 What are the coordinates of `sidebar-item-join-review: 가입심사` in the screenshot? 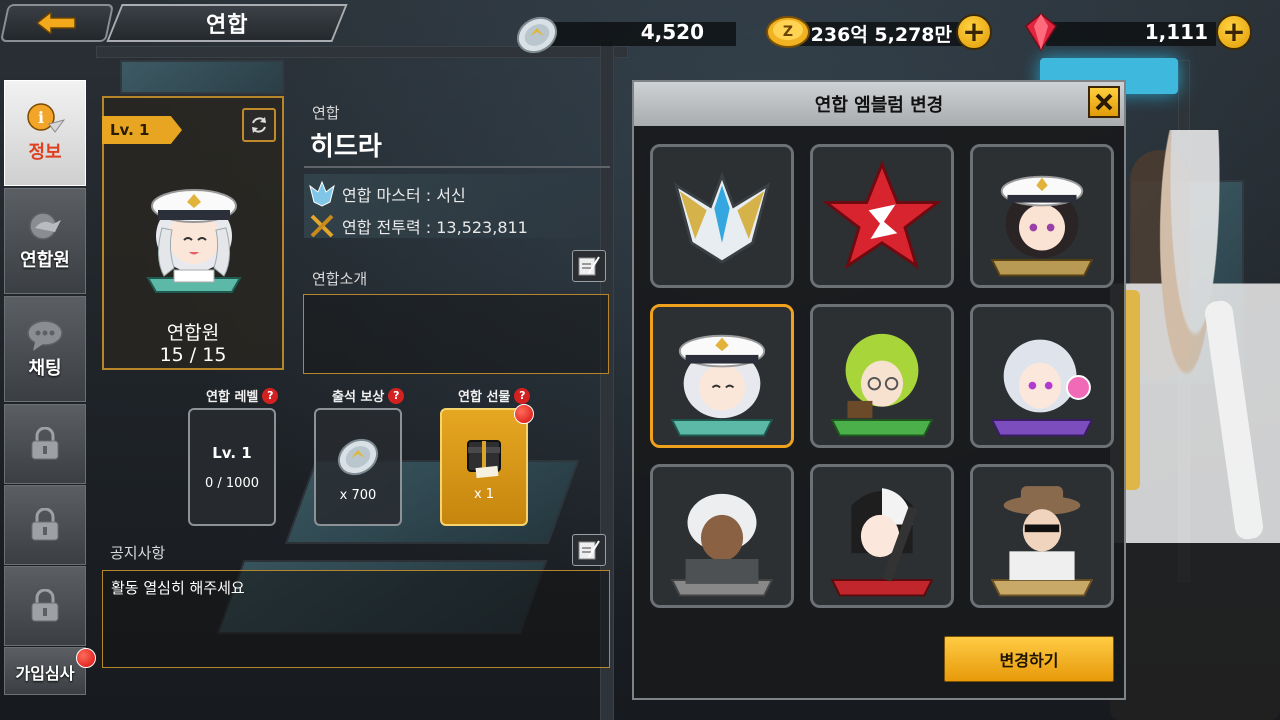 It's located at (45, 671).